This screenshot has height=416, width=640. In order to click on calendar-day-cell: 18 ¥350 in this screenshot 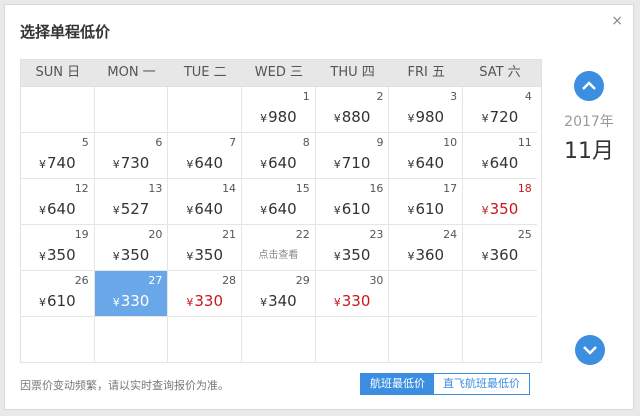, I will do `click(500, 202)`.